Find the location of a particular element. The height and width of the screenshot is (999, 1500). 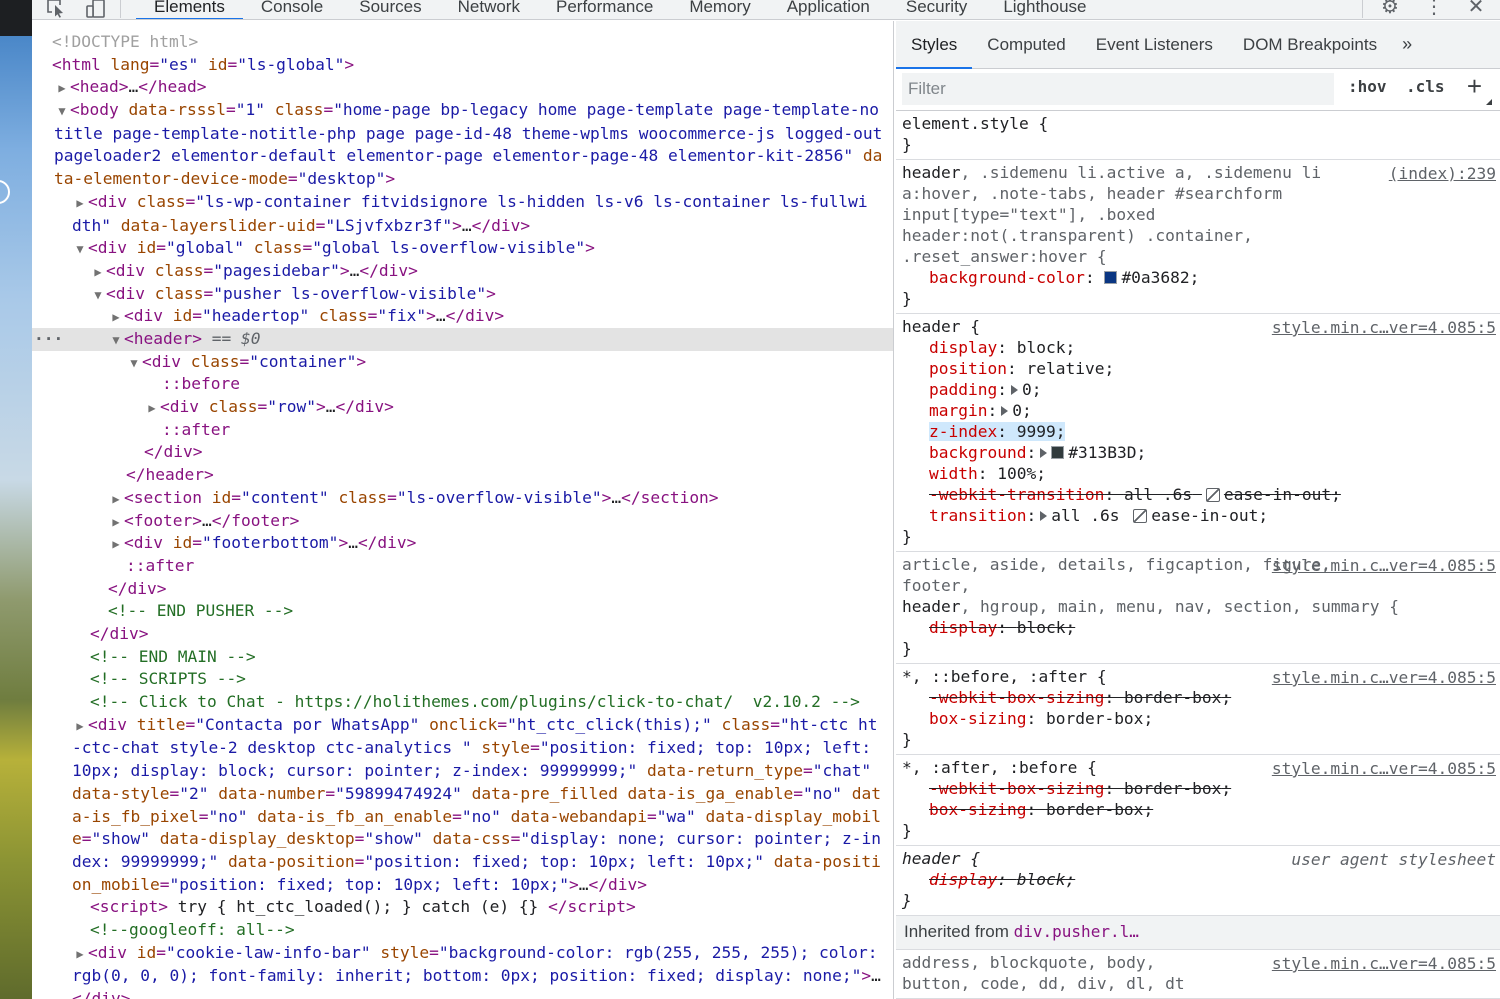

decl-box-sizing: box-sizing: border-box; is located at coordinates (1198, 718).